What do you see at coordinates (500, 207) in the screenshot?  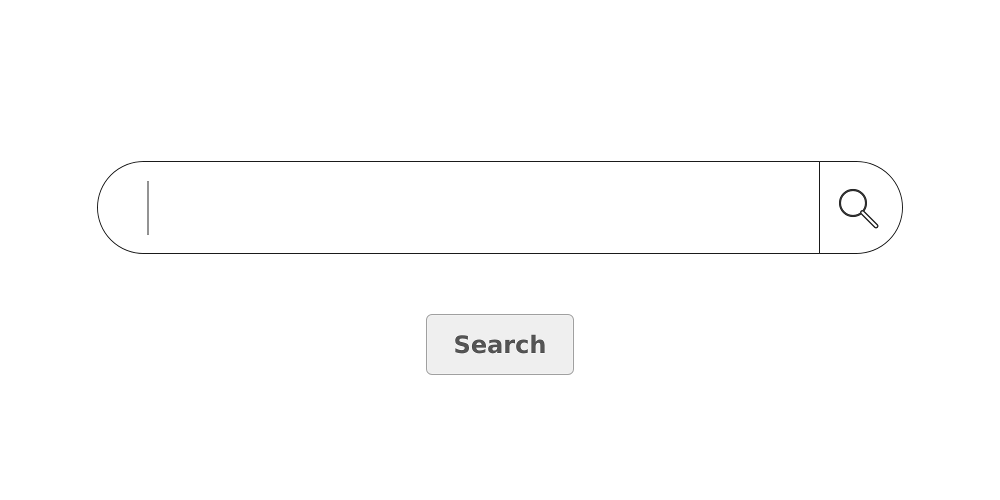 I see `search-field` at bounding box center [500, 207].